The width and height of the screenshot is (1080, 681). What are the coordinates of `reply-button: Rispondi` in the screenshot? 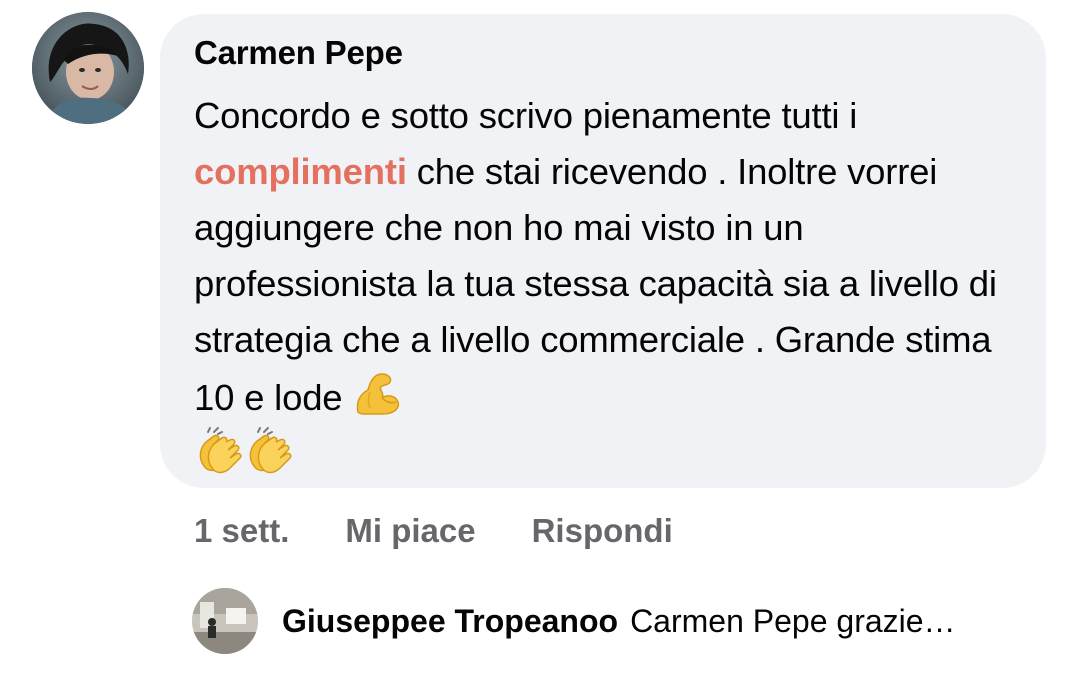 It's located at (602, 531).